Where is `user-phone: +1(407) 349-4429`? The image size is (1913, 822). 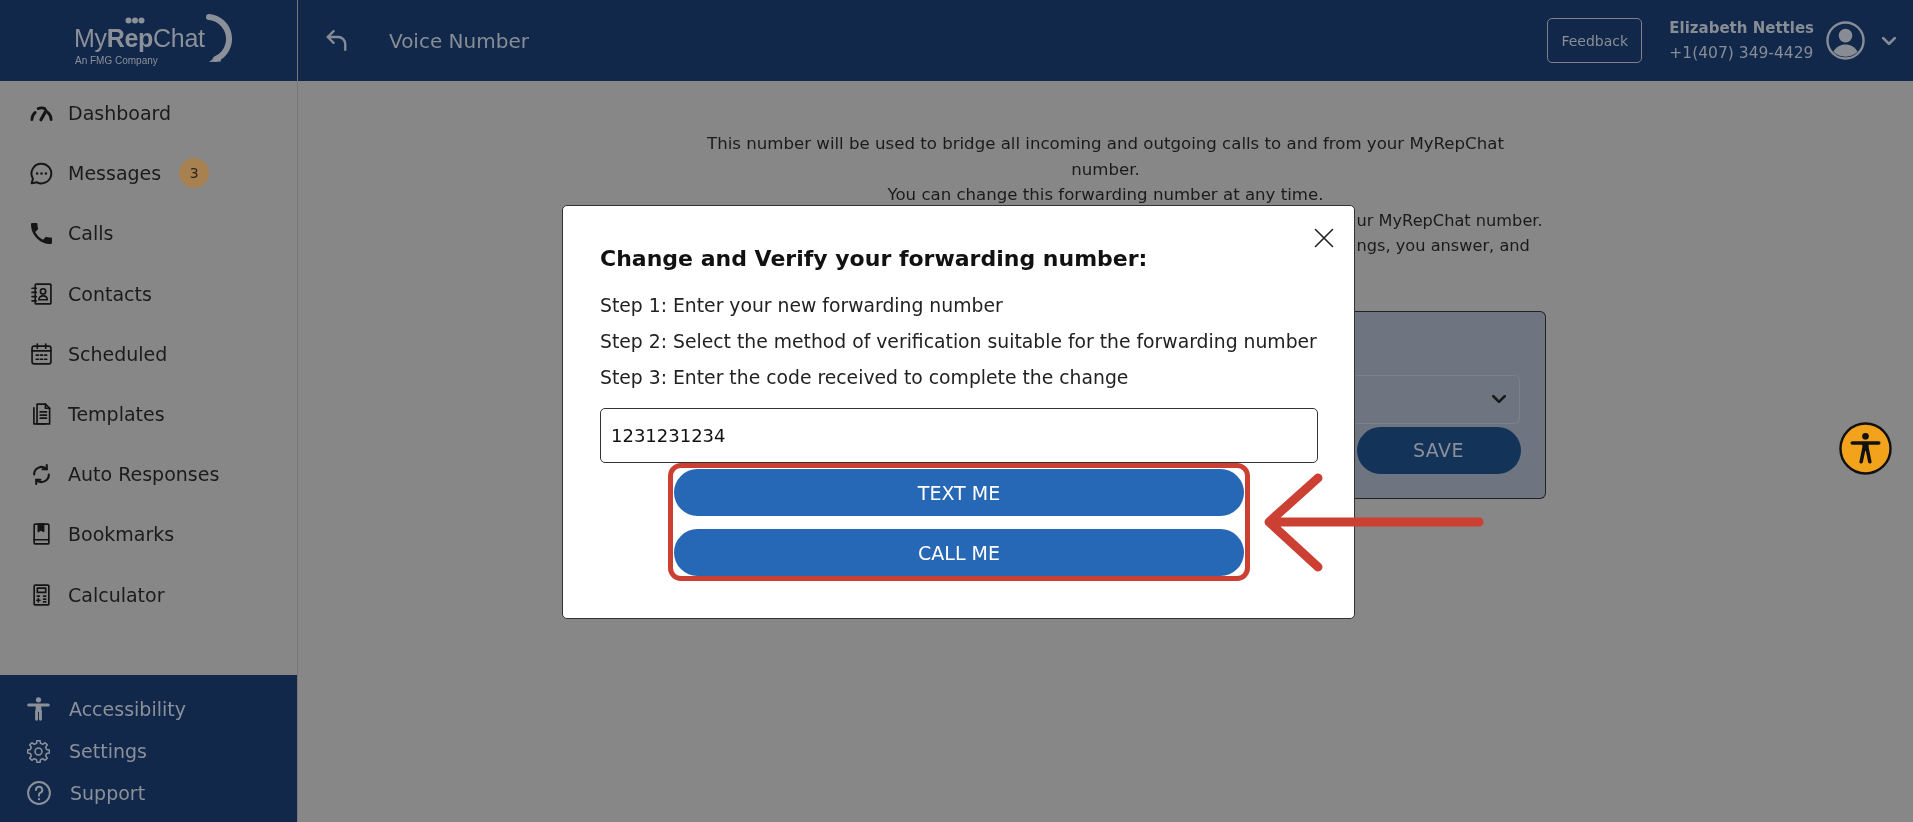
user-phone: +1(407) 349-4429 is located at coordinates (1741, 53).